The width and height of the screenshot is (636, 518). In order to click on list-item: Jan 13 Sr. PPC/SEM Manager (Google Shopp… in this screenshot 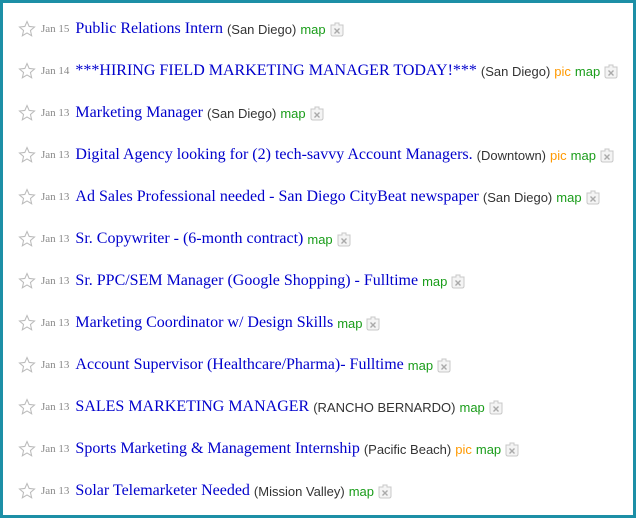, I will do `click(318, 281)`.